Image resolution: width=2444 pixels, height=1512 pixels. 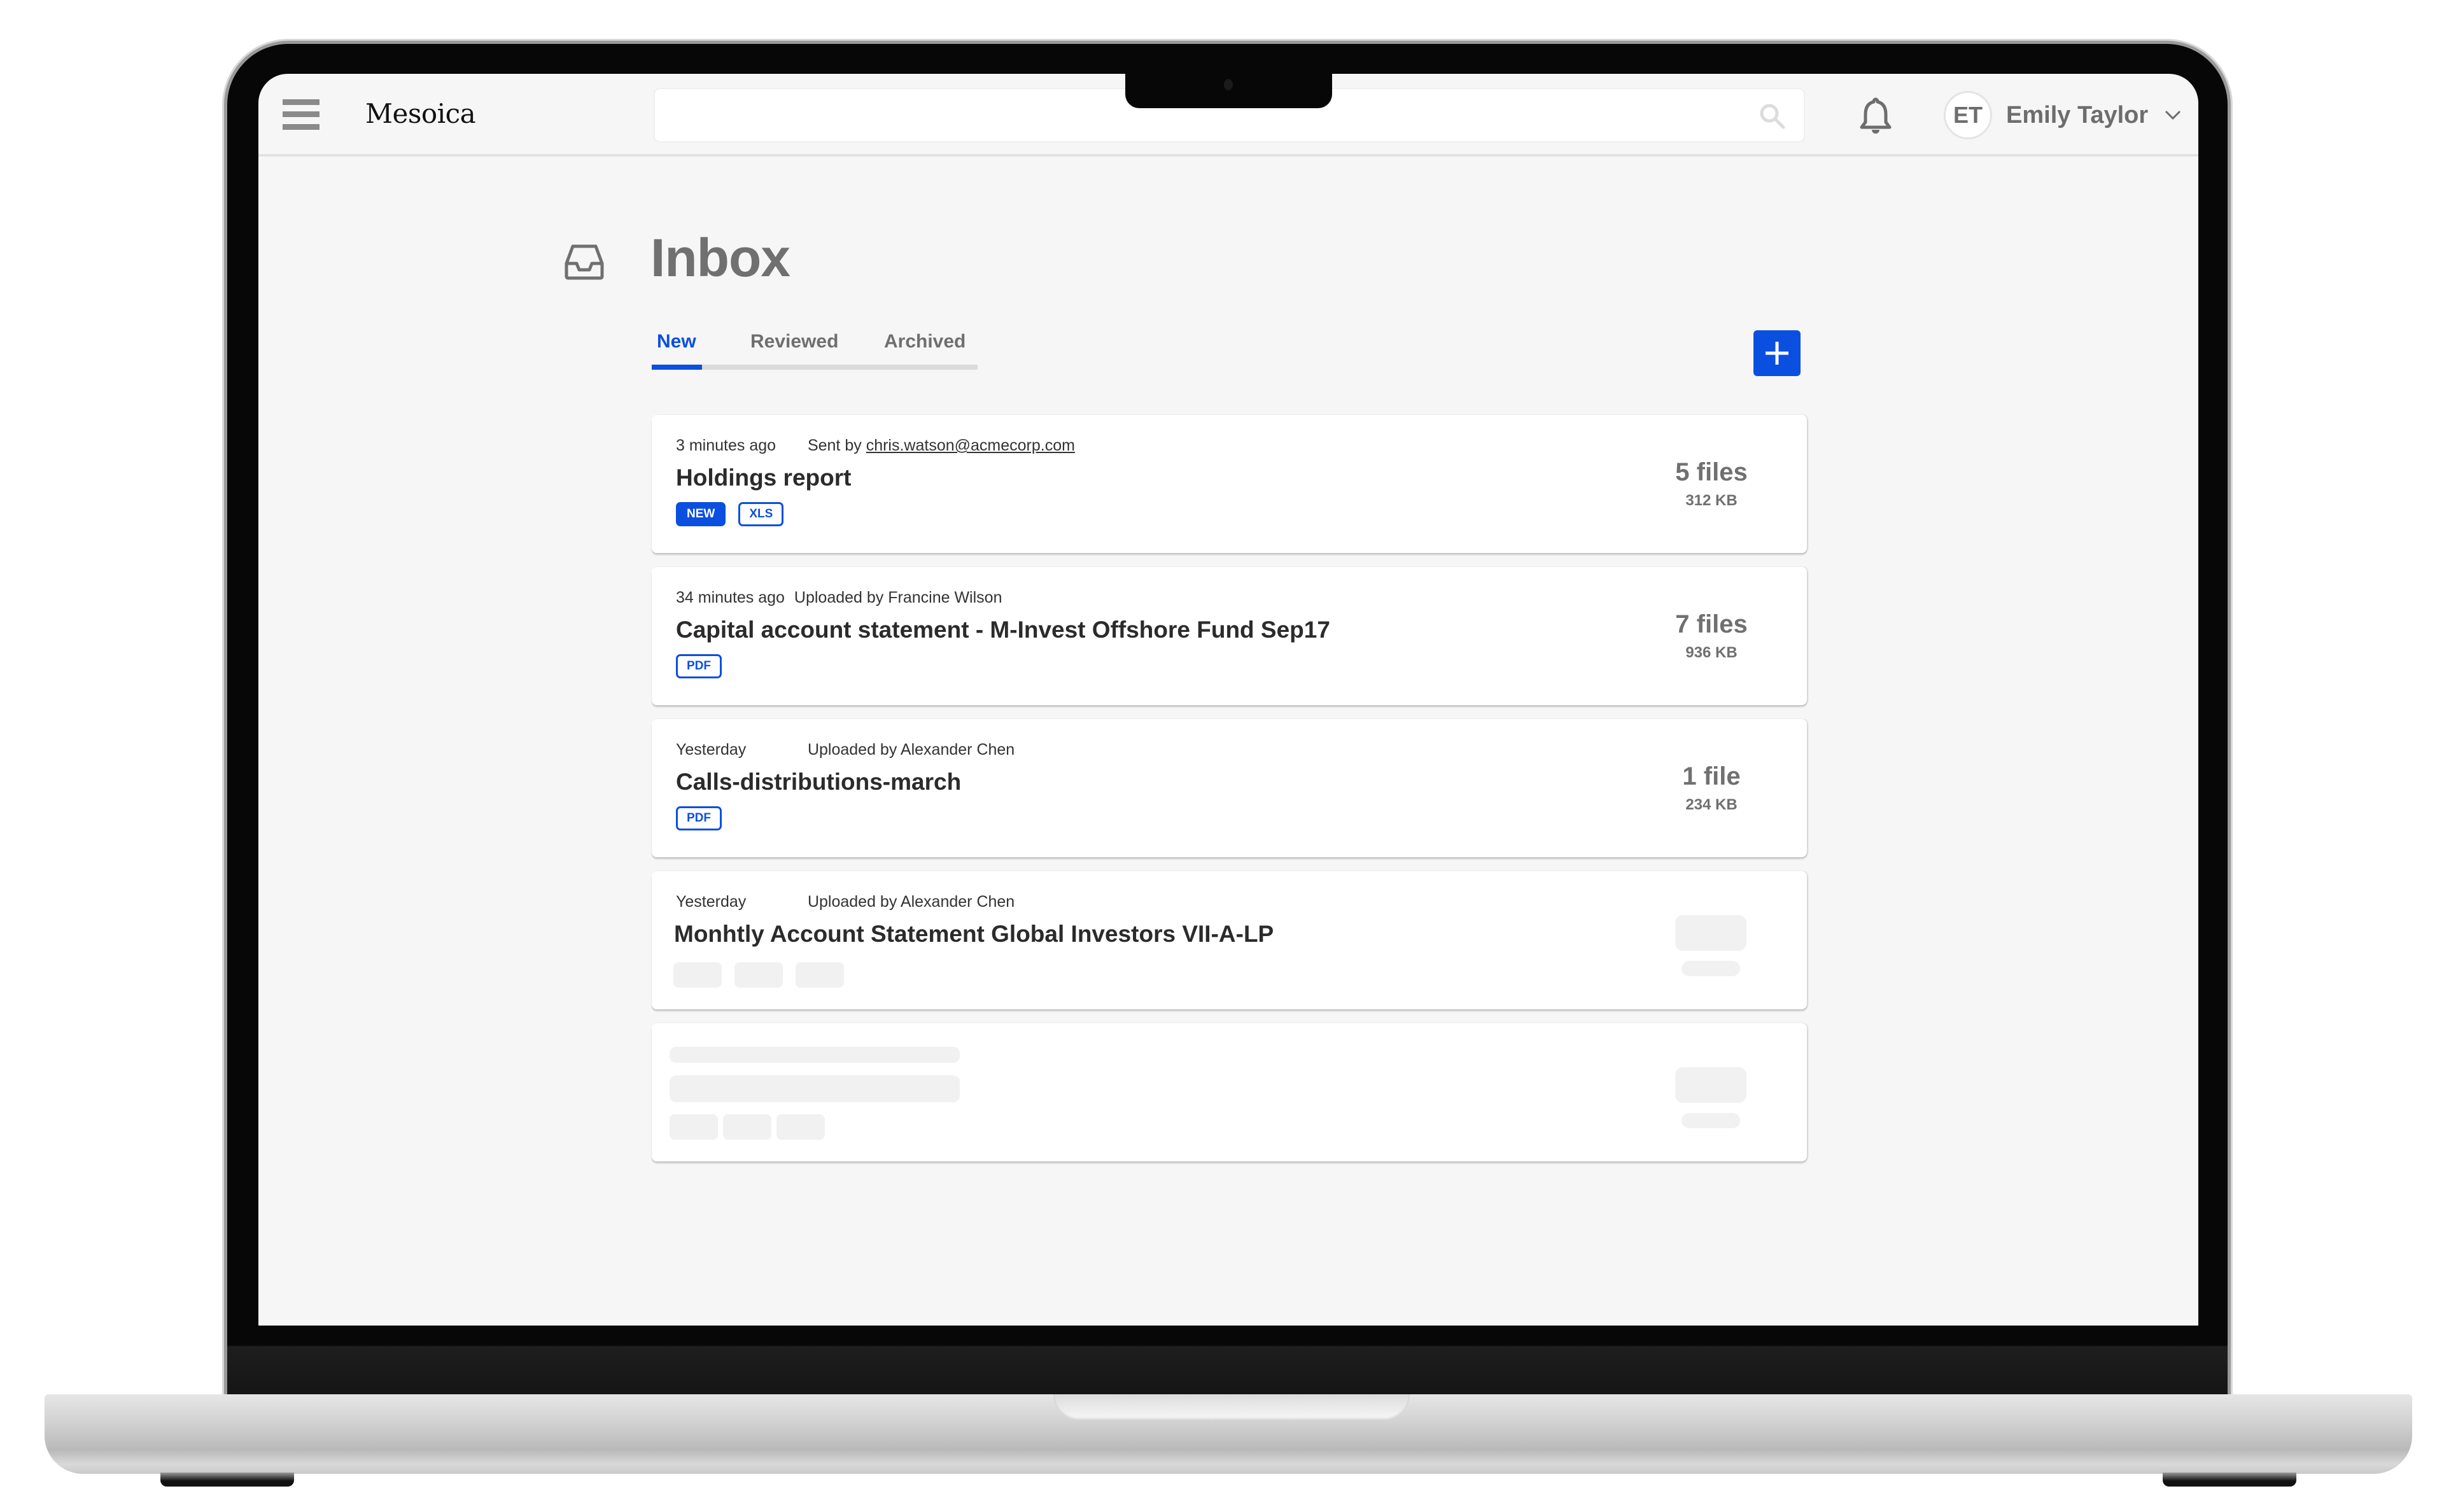 What do you see at coordinates (1968, 115) in the screenshot?
I see `avatar: ET` at bounding box center [1968, 115].